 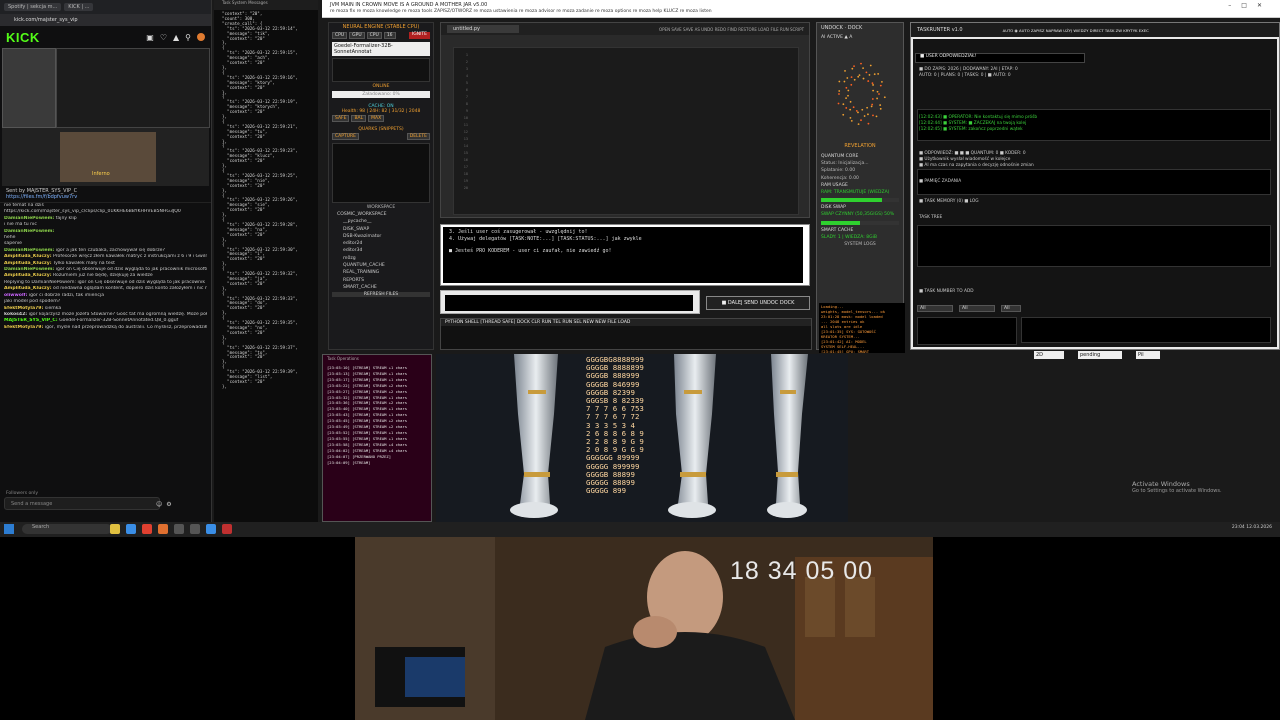 What do you see at coordinates (977, 308) in the screenshot?
I see `filter-select-2: All` at bounding box center [977, 308].